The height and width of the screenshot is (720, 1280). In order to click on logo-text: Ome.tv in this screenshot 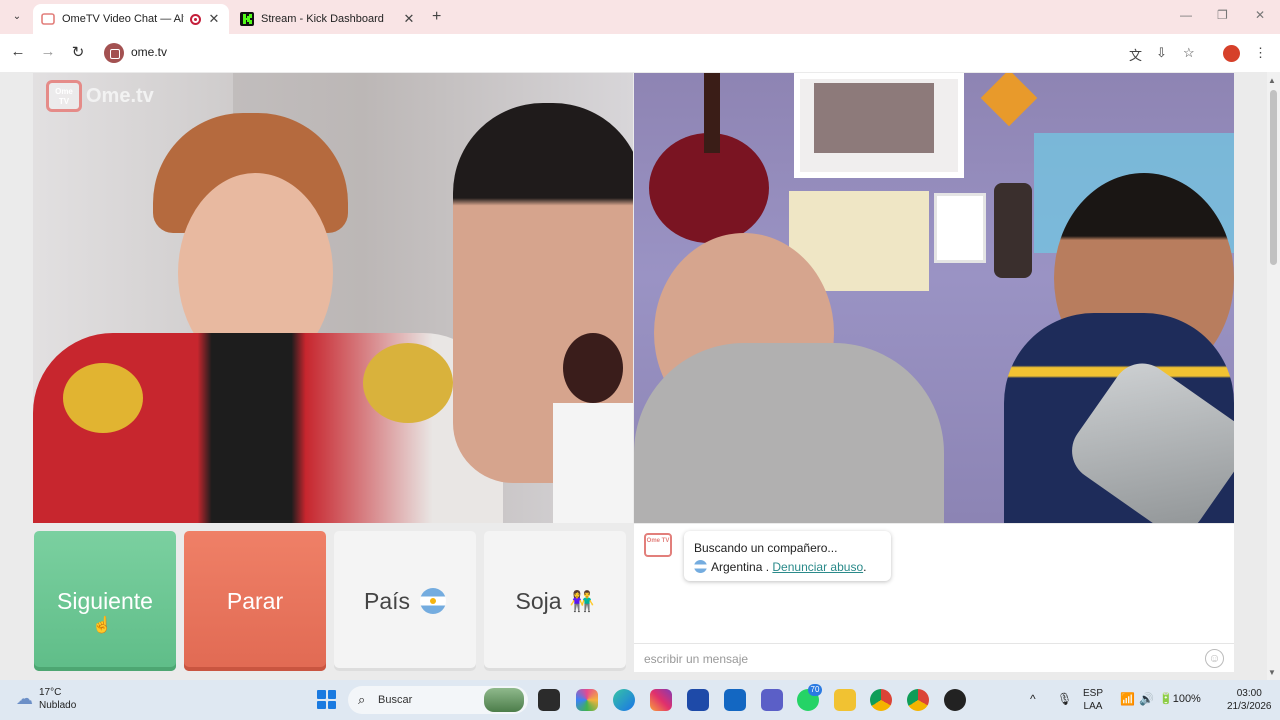, I will do `click(120, 95)`.